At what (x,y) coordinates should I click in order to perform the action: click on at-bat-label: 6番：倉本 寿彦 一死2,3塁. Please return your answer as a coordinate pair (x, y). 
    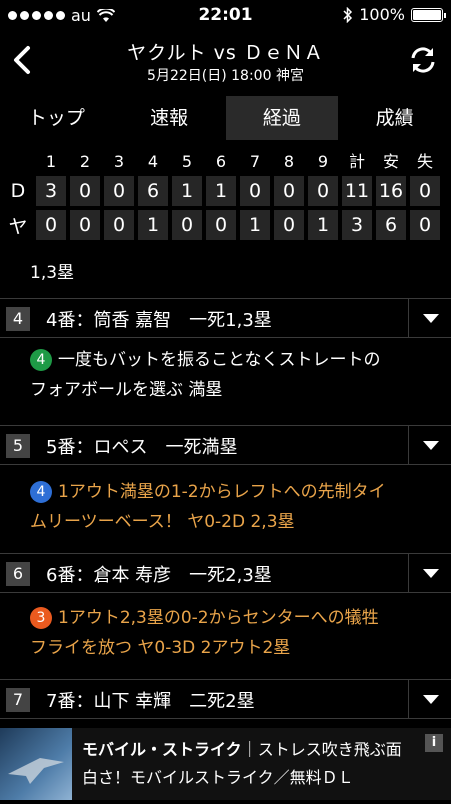
    Looking at the image, I should click on (159, 575).